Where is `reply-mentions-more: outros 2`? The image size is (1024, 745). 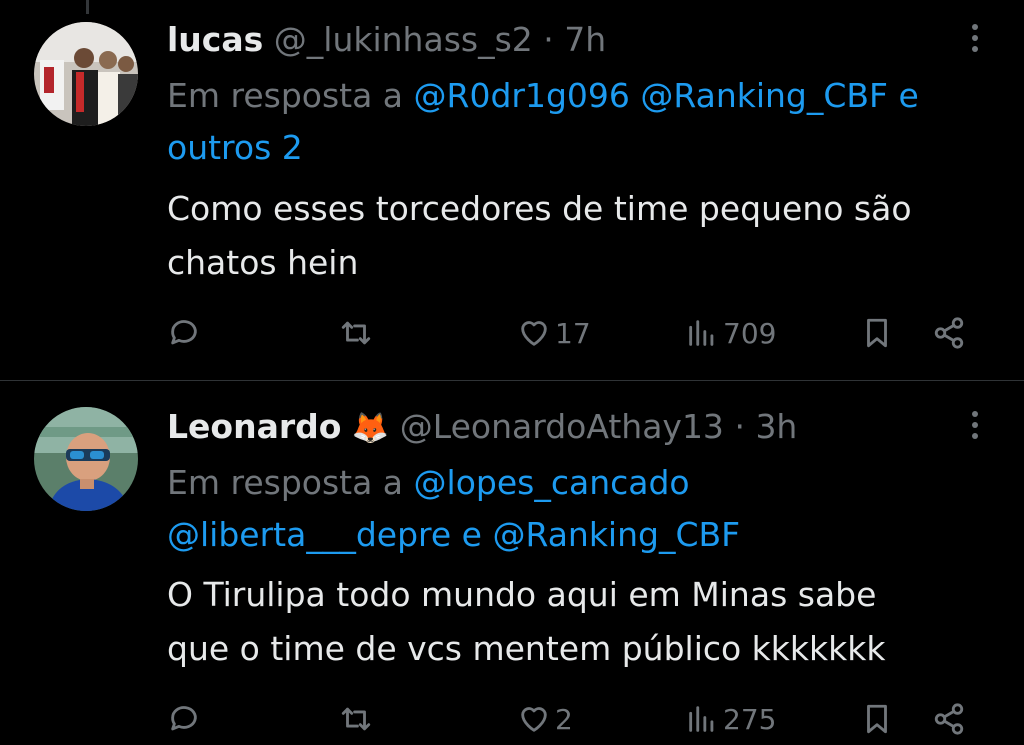
reply-mentions-more: outros 2 is located at coordinates (235, 147).